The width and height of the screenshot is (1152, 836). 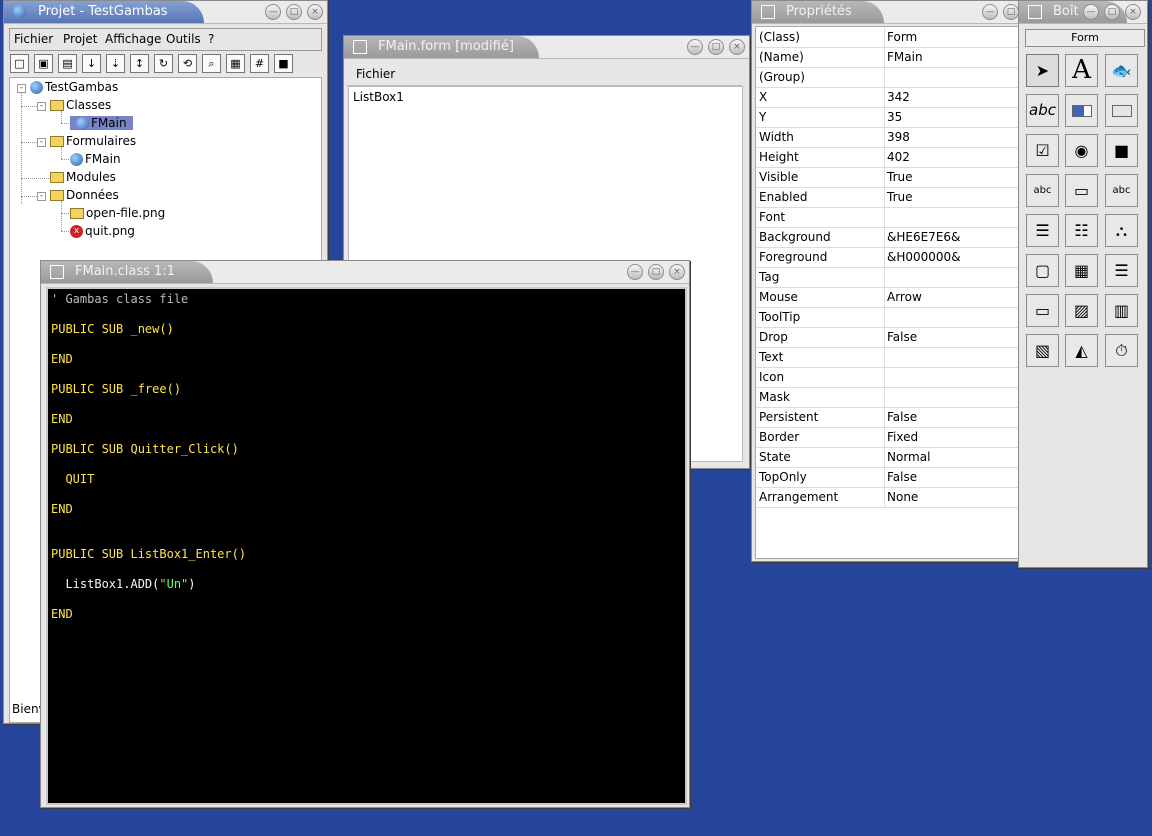 What do you see at coordinates (117, 213) in the screenshot?
I see `tree-data-open-file: open-file.png` at bounding box center [117, 213].